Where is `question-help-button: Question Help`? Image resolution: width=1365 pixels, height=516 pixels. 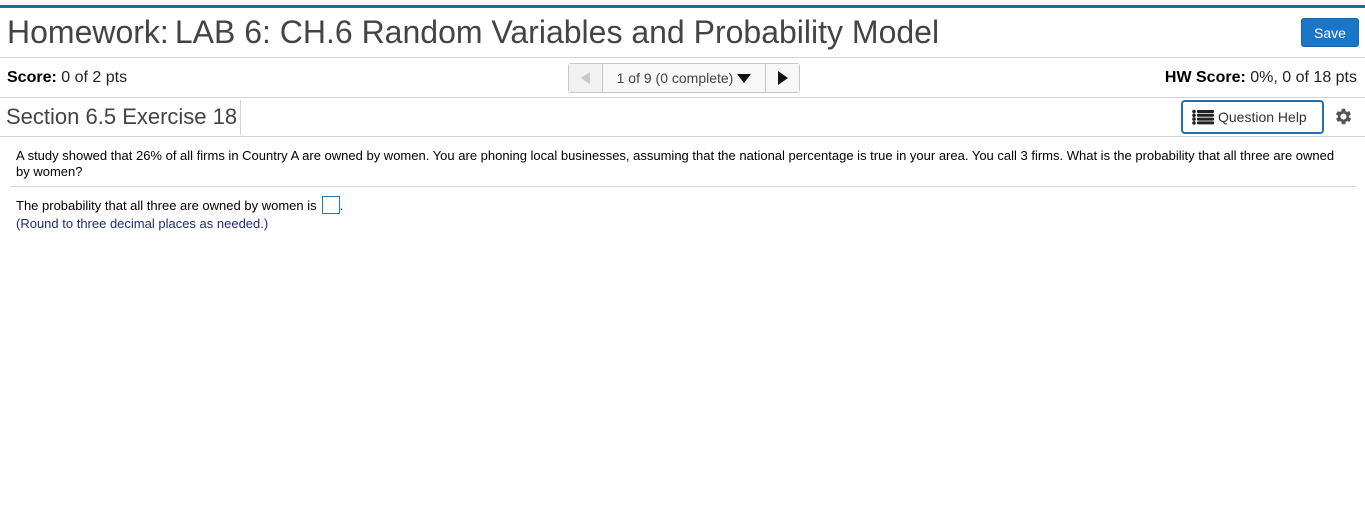 question-help-button: Question Help is located at coordinates (1252, 117).